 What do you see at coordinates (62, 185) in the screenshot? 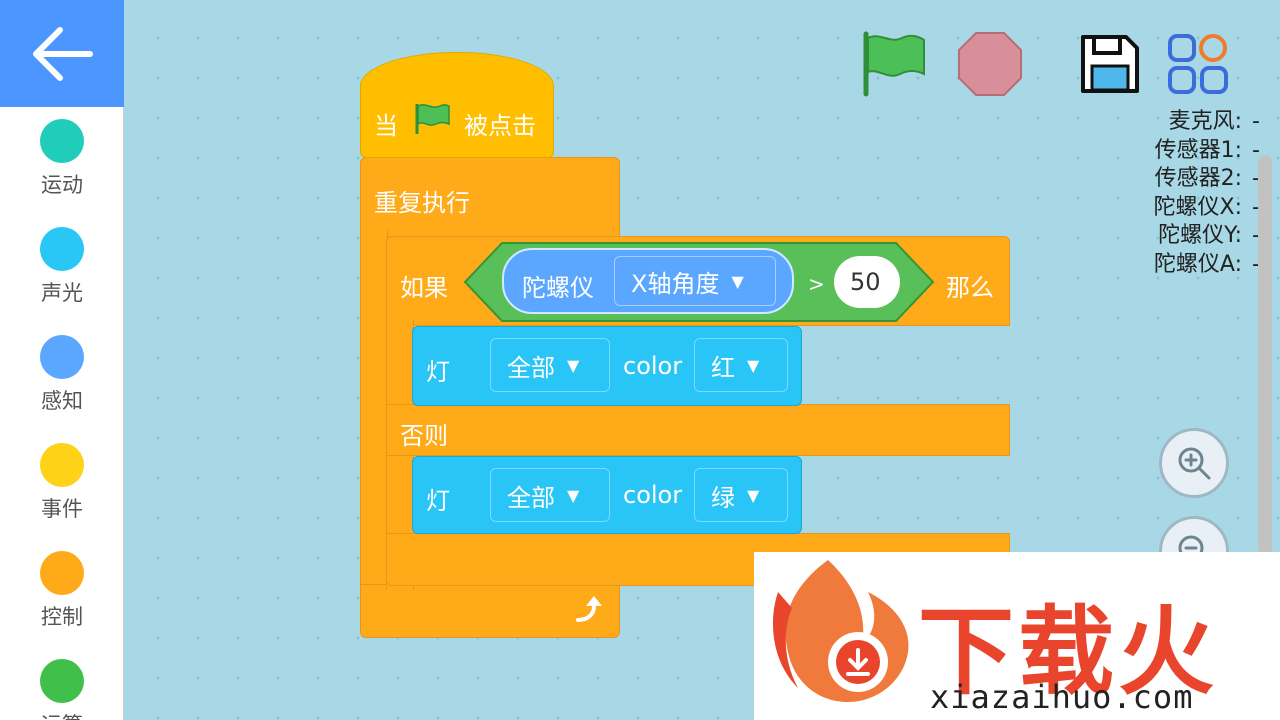
I see `category-label: 运动` at bounding box center [62, 185].